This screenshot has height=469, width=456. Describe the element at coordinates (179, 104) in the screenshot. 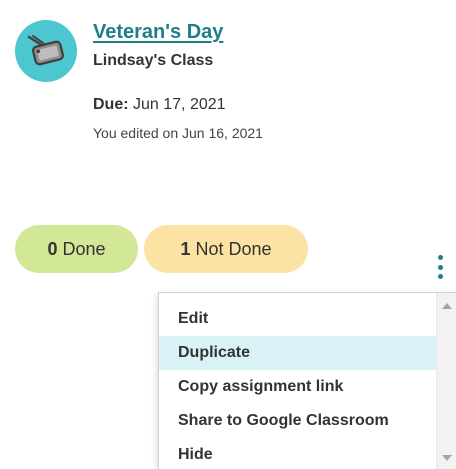

I see `due-date-value: Jun 17, 2021` at that location.